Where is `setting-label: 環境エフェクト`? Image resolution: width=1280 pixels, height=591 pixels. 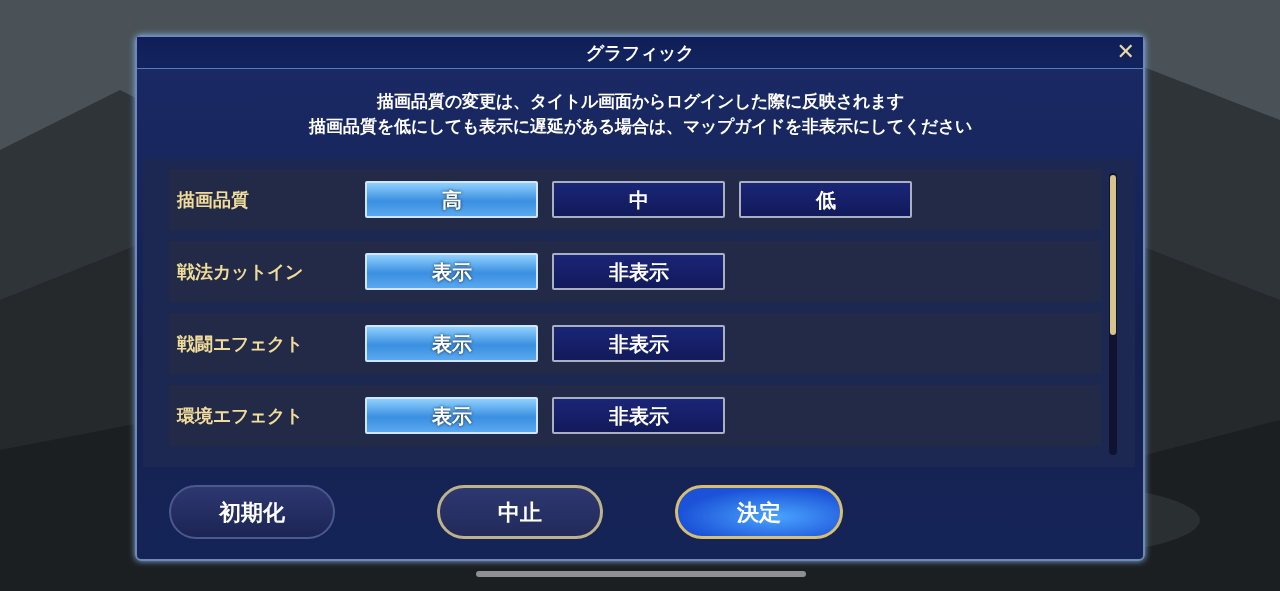 setting-label: 環境エフェクト is located at coordinates (240, 416).